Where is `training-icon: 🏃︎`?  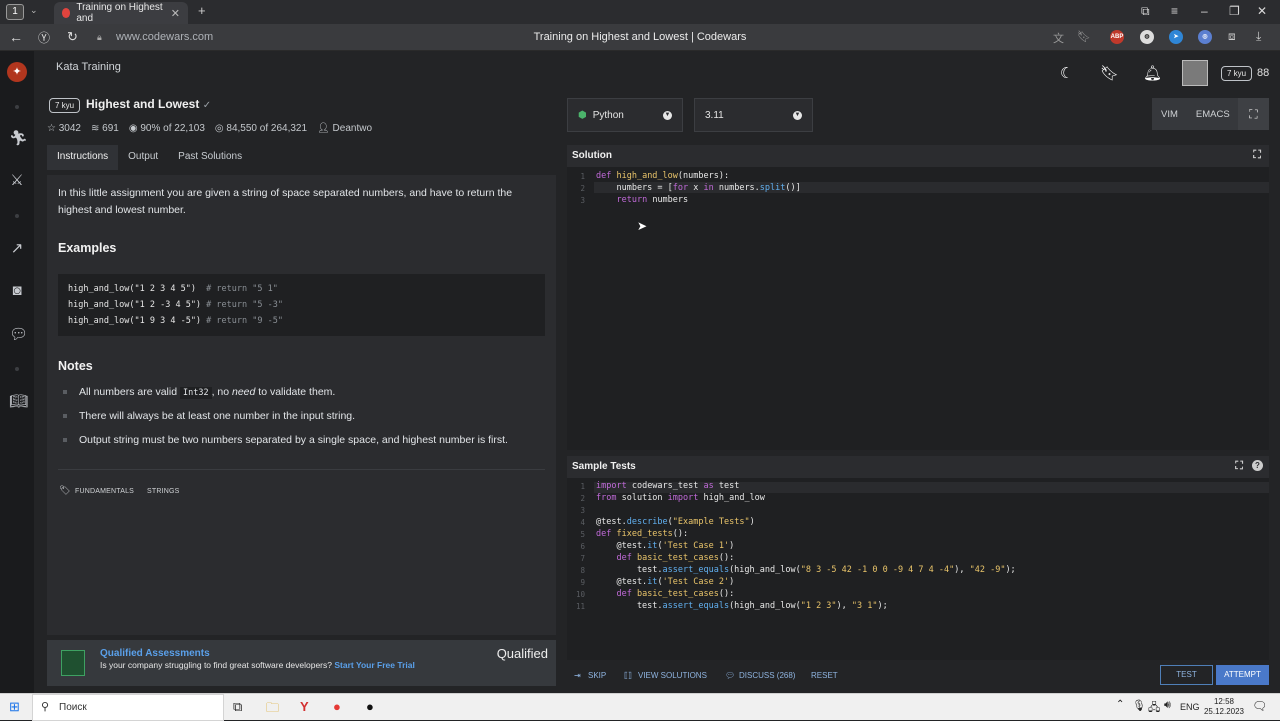 training-icon: 🏃︎ is located at coordinates (18, 138).